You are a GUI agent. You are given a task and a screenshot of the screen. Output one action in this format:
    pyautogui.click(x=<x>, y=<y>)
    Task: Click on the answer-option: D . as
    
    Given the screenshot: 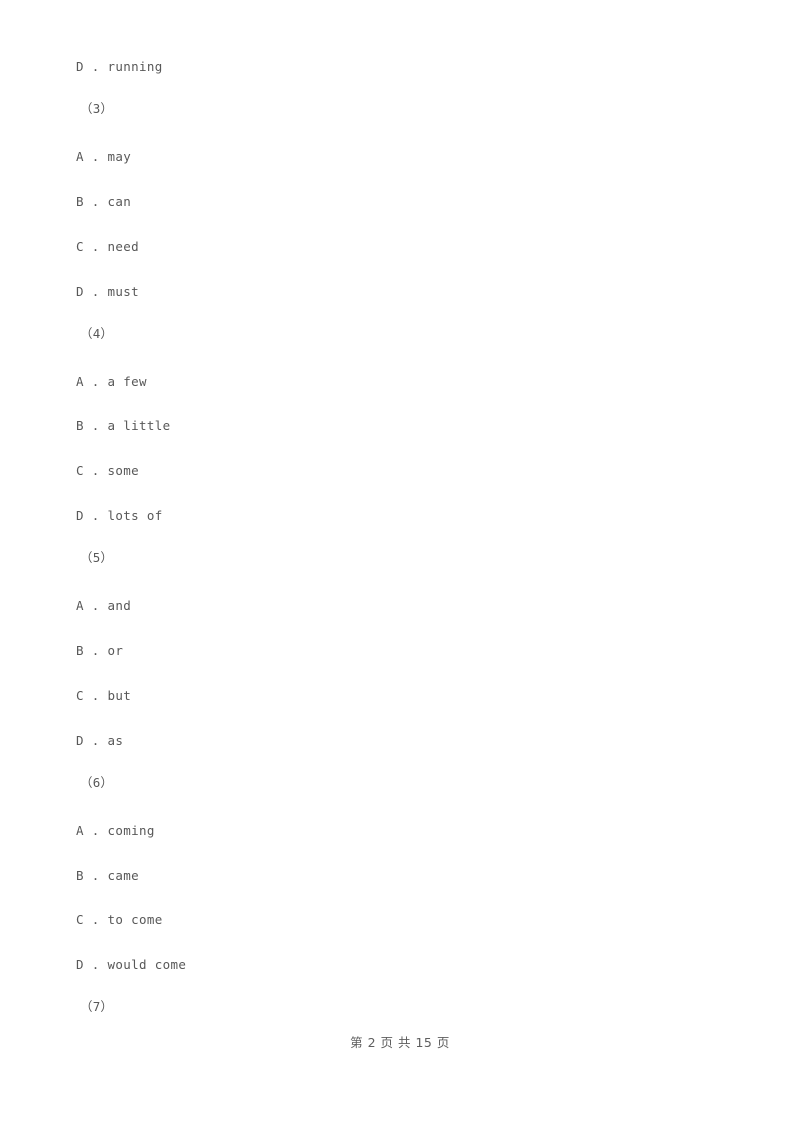 What is the action you would take?
    pyautogui.click(x=100, y=740)
    